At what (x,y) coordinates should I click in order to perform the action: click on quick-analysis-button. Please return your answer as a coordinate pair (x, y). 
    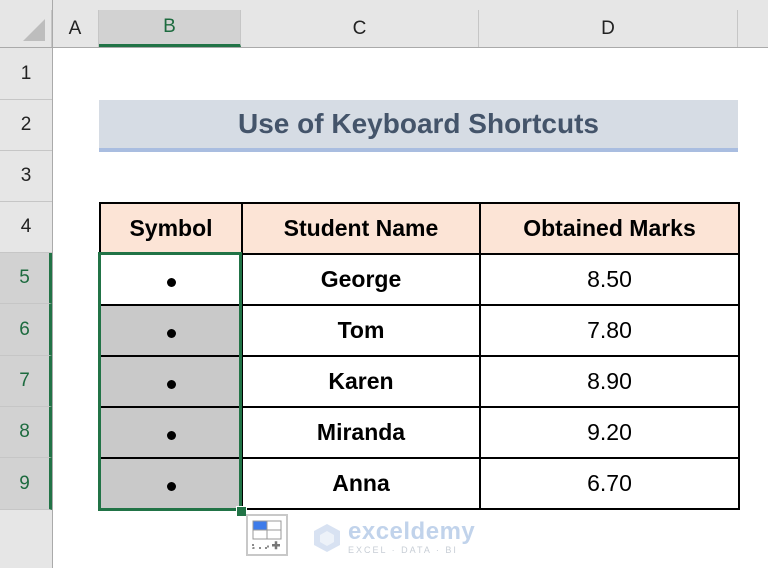
    Looking at the image, I should click on (267, 535).